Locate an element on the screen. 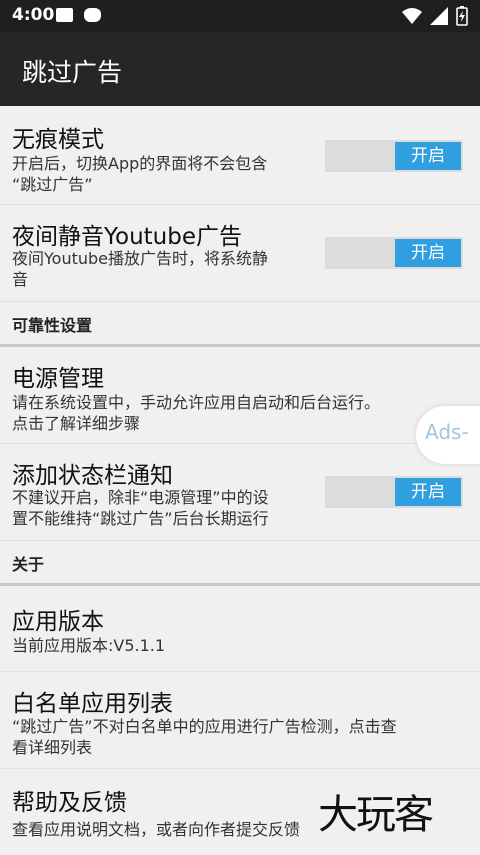 The height and width of the screenshot is (855, 480). power-management-desc: 请在系统设置中，手动允许应用自启动和后台运行。 点击了解详细步骤 is located at coordinates (196, 413).